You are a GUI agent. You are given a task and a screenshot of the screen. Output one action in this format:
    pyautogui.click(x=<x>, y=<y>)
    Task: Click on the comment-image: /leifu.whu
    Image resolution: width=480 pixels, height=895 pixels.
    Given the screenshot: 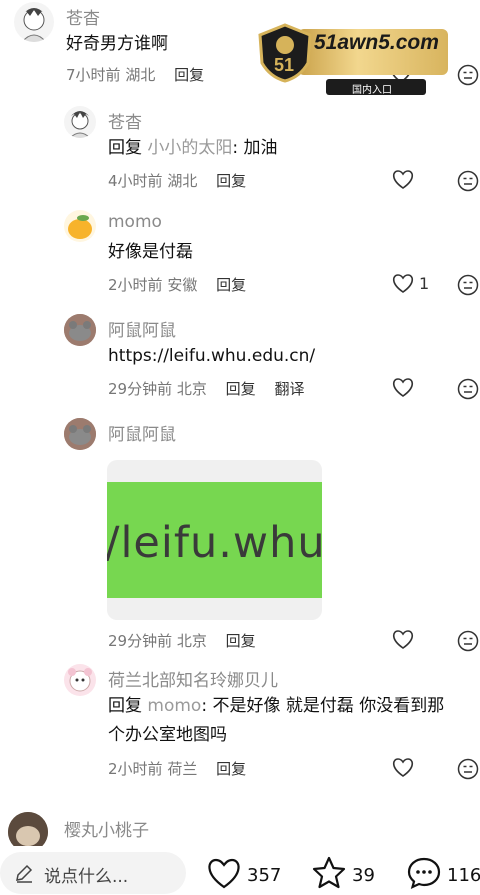 What is the action you would take?
    pyautogui.click(x=214, y=540)
    